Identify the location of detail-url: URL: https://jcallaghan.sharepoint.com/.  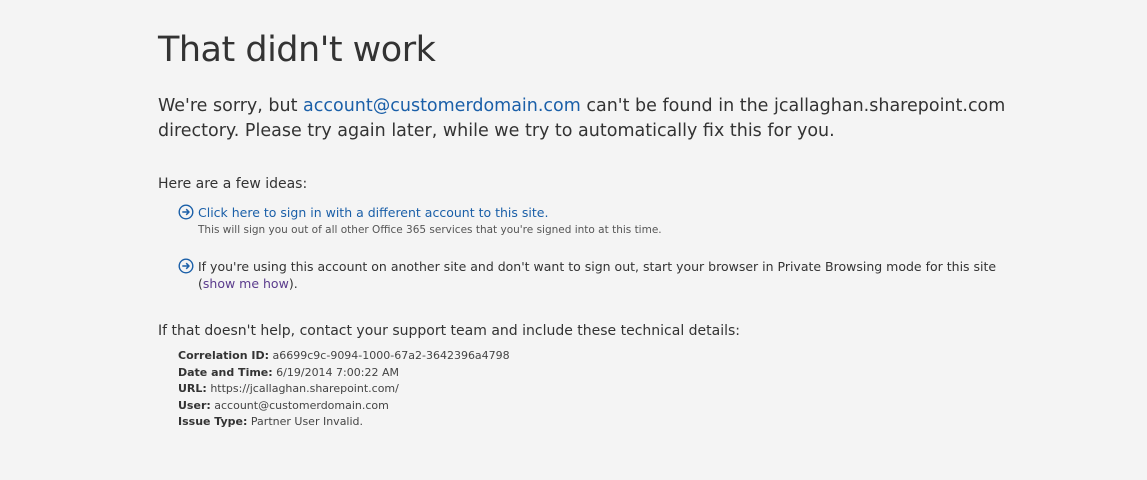
(344, 389).